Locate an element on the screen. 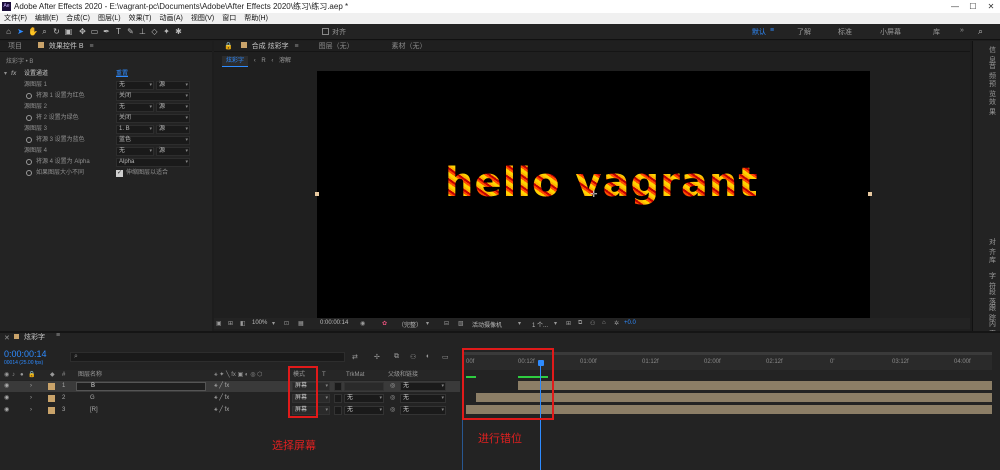  align-checkbox is located at coordinates (325, 31).